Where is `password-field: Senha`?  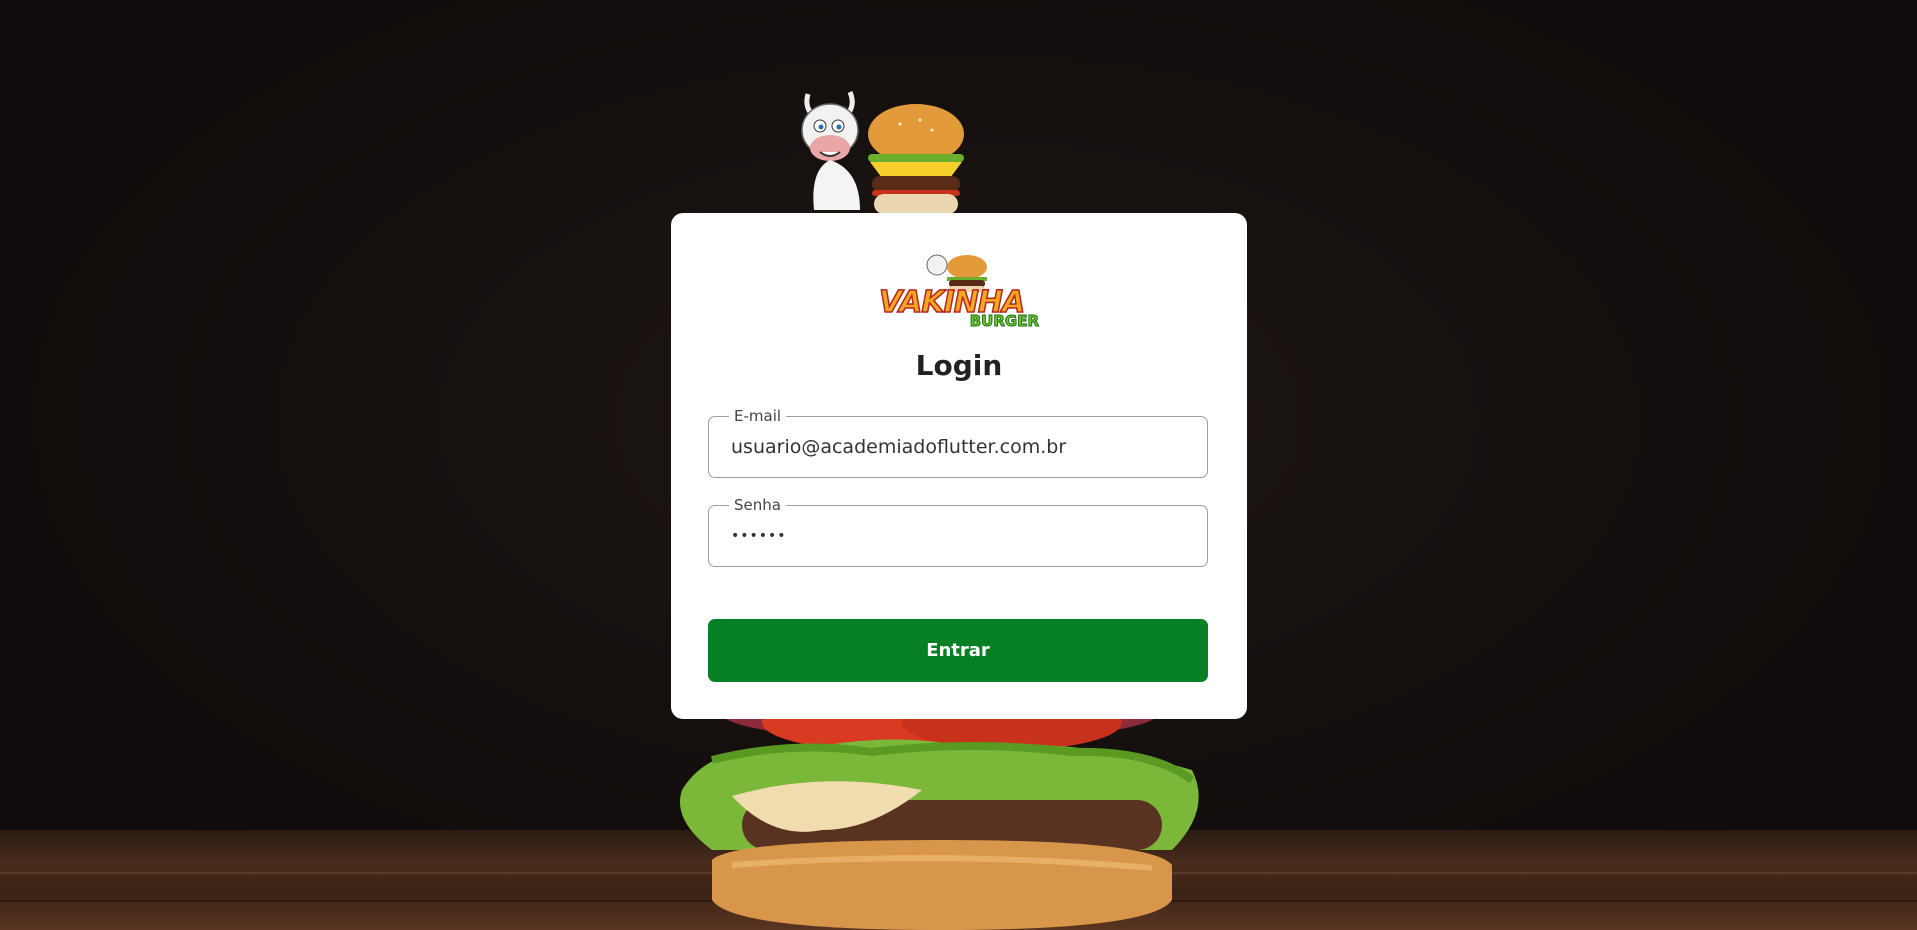 password-field: Senha is located at coordinates (958, 531).